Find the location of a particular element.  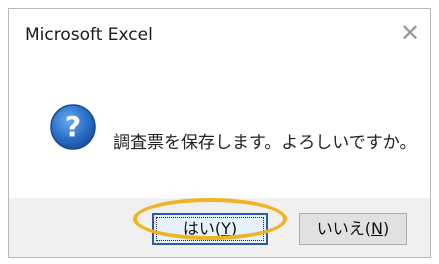

yes-button-label: はい( is located at coordinates (202, 228).